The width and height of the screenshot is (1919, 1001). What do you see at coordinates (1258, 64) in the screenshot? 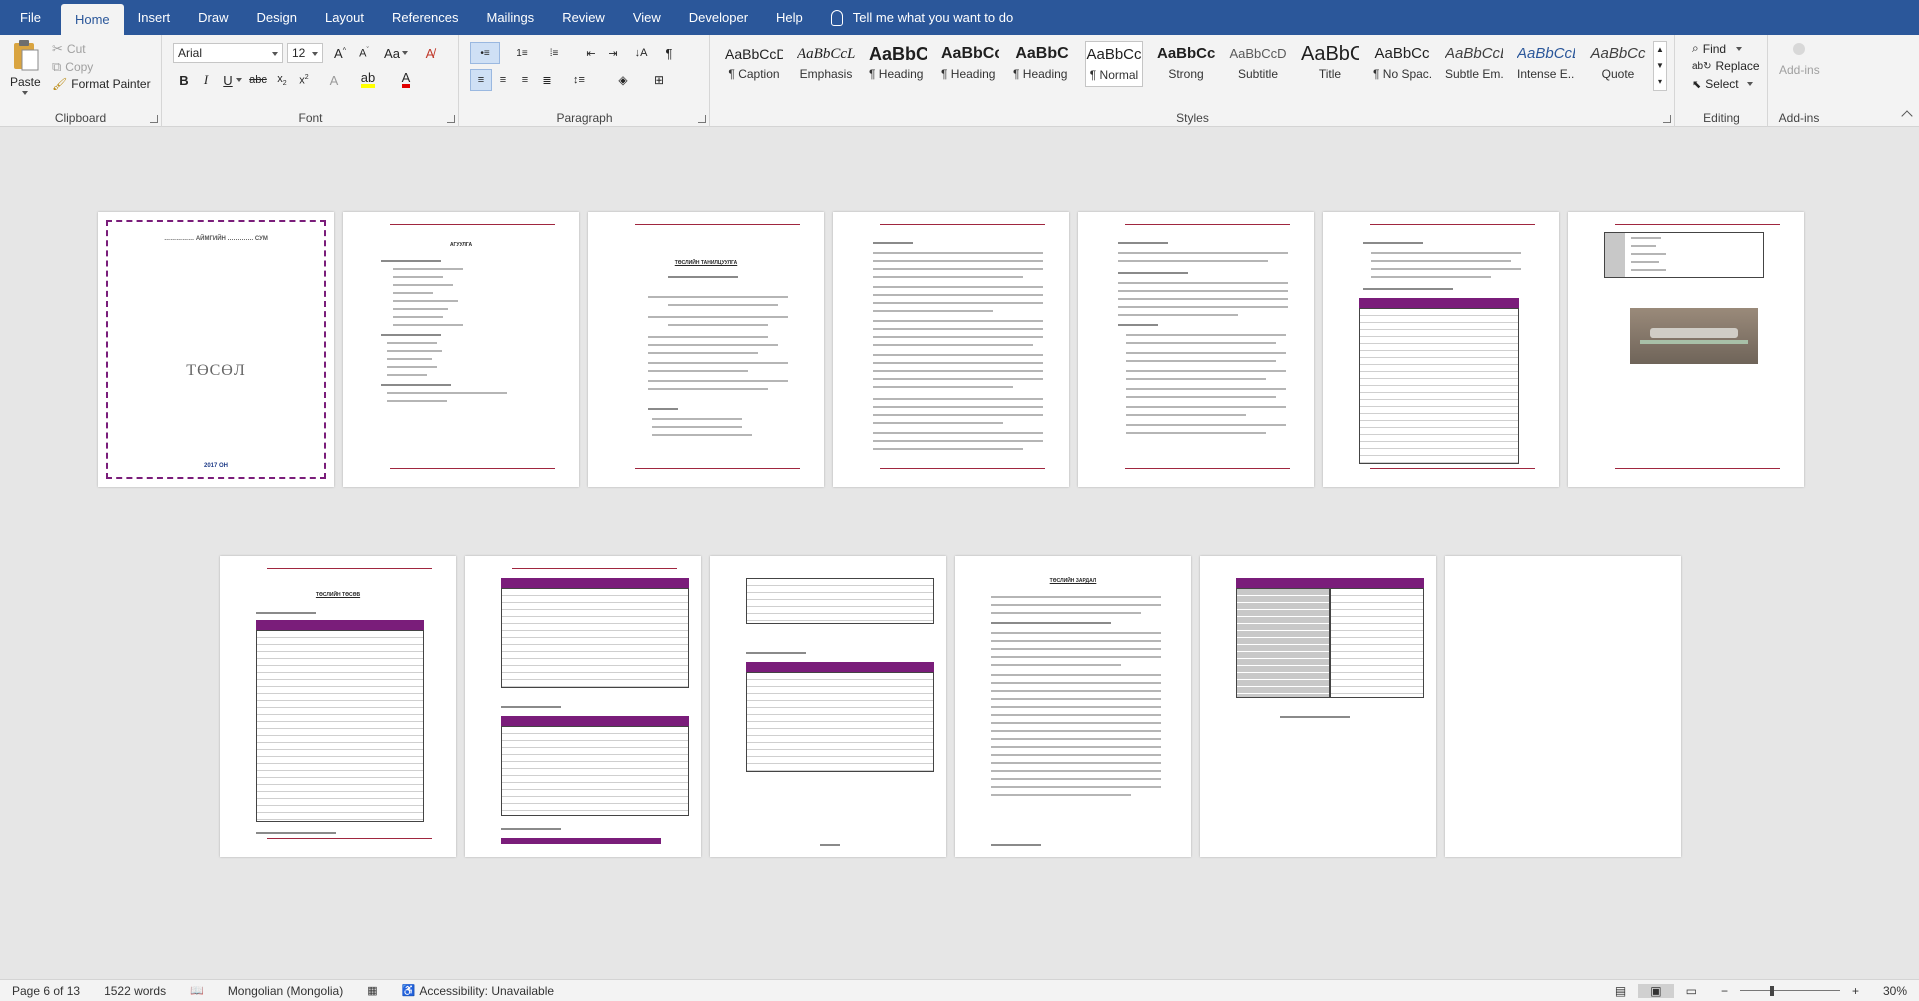
I see `style-7: AaBbCcD Subtitle` at bounding box center [1258, 64].